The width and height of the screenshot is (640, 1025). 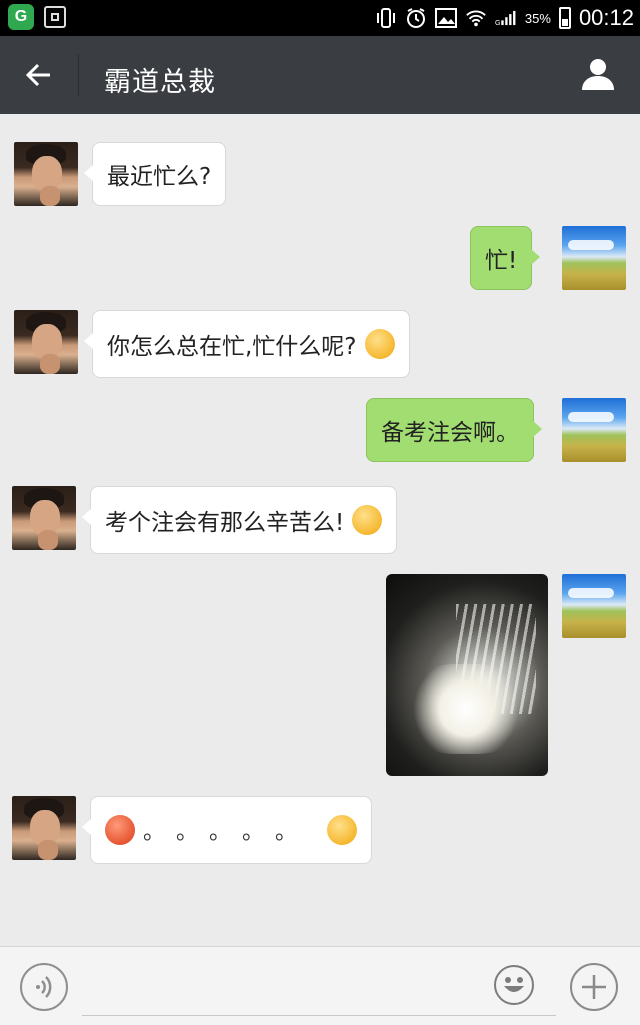 I want to click on message-text: 你怎么总在忙,忙什么呢?, so click(x=232, y=347).